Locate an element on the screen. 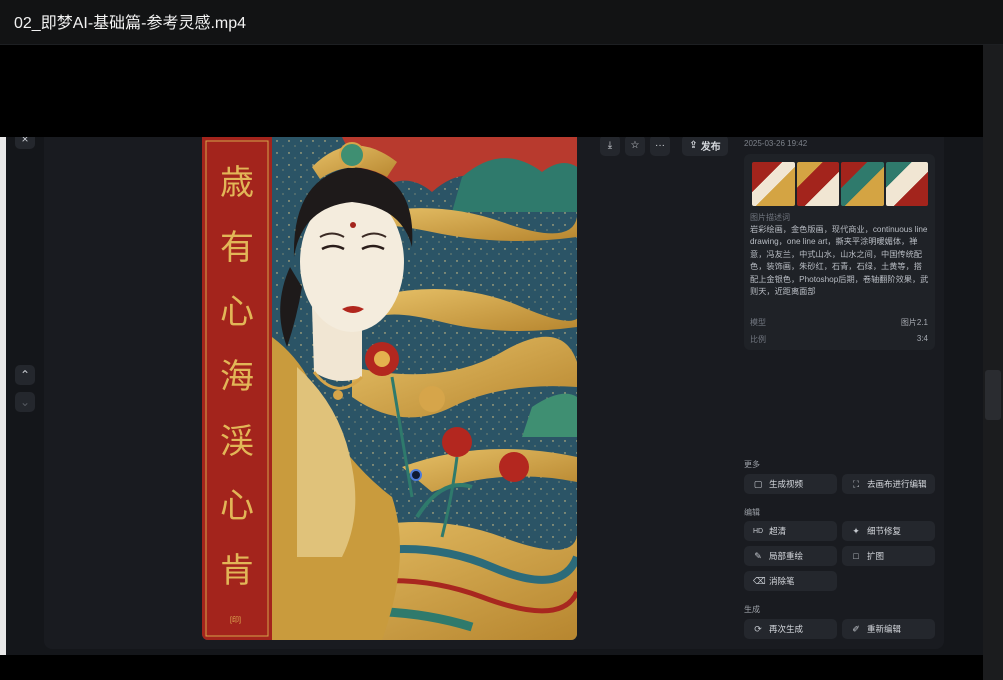 Image resolution: width=1003 pixels, height=680 pixels. mouse-cursor-indicator is located at coordinates (416, 475).